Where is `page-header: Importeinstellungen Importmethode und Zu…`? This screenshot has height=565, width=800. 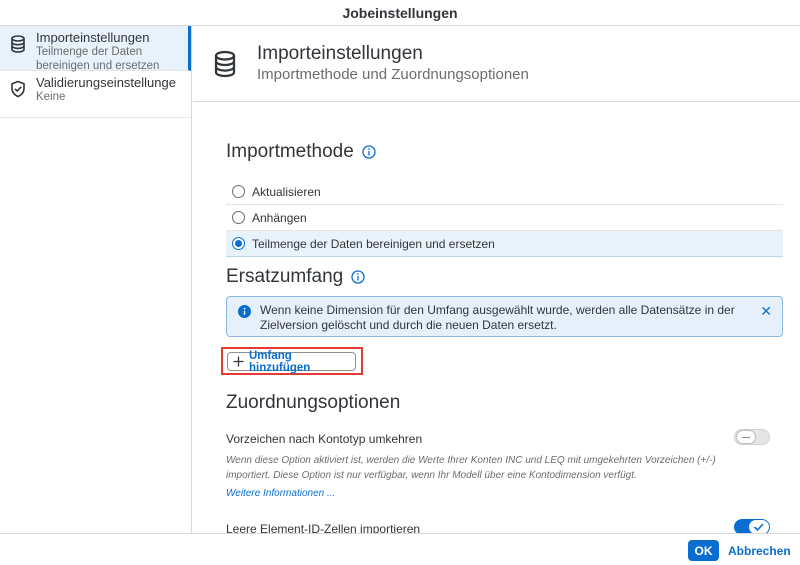
page-header: Importeinstellungen Importmethode und Zu… is located at coordinates (496, 64).